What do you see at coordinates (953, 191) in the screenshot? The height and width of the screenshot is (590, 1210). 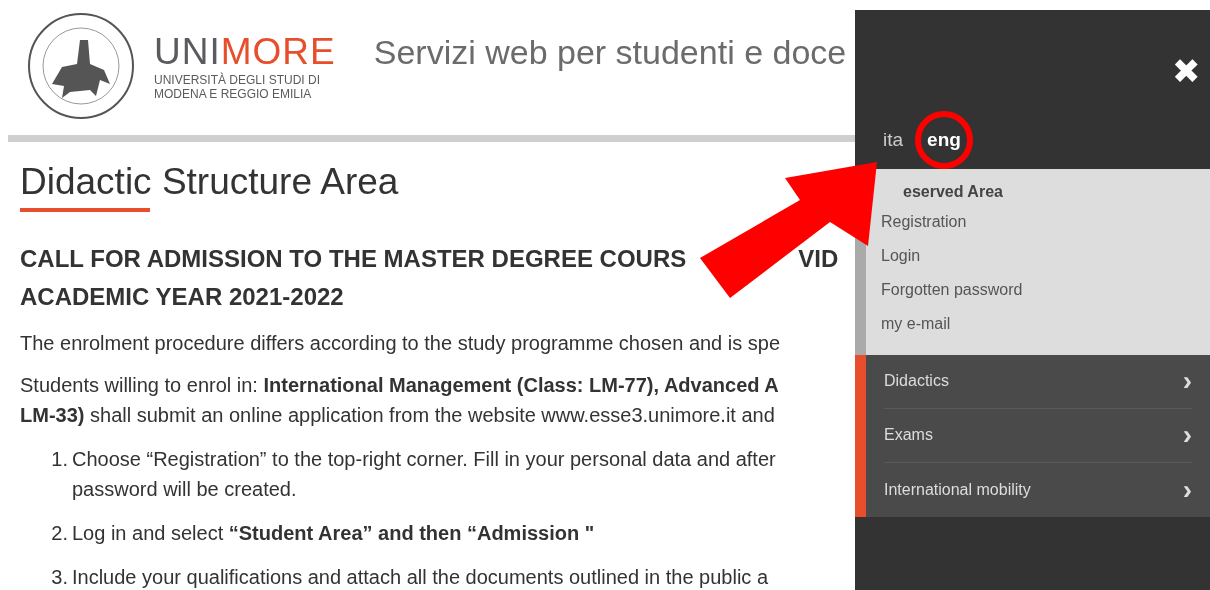 I see `section-title: eserved Area` at bounding box center [953, 191].